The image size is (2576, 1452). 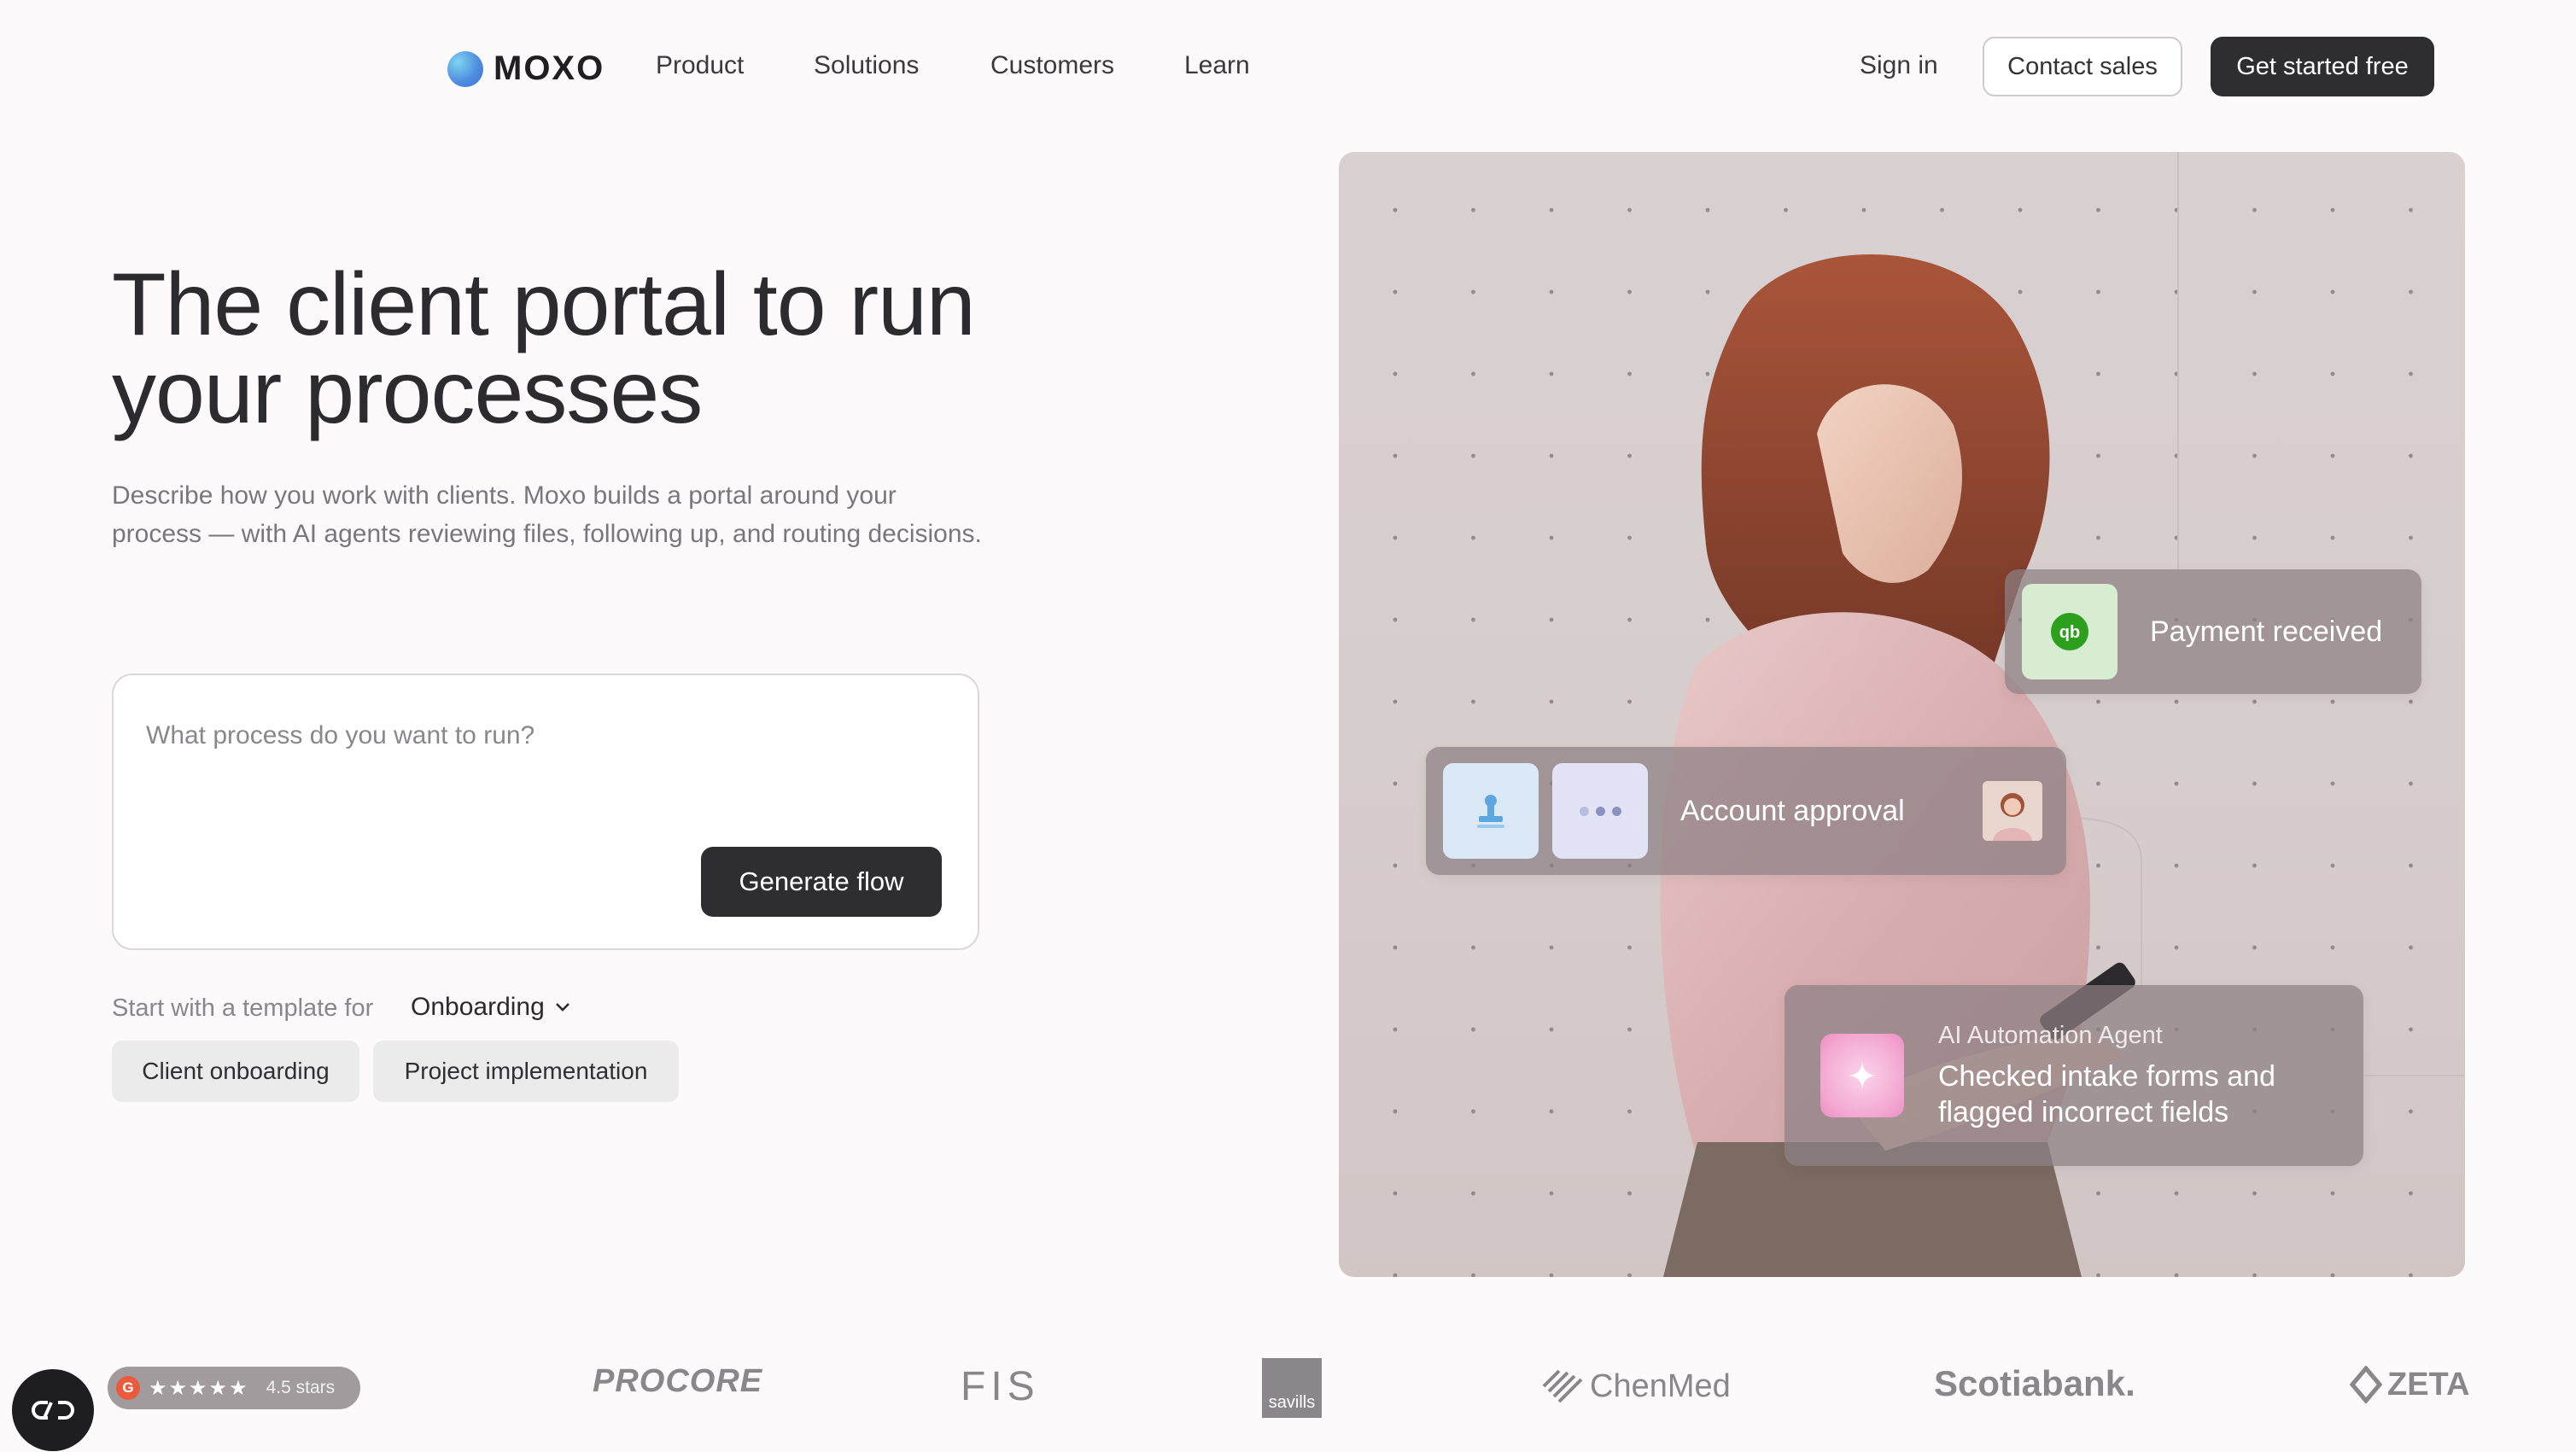 I want to click on payment-received-text: Payment received, so click(x=2266, y=631).